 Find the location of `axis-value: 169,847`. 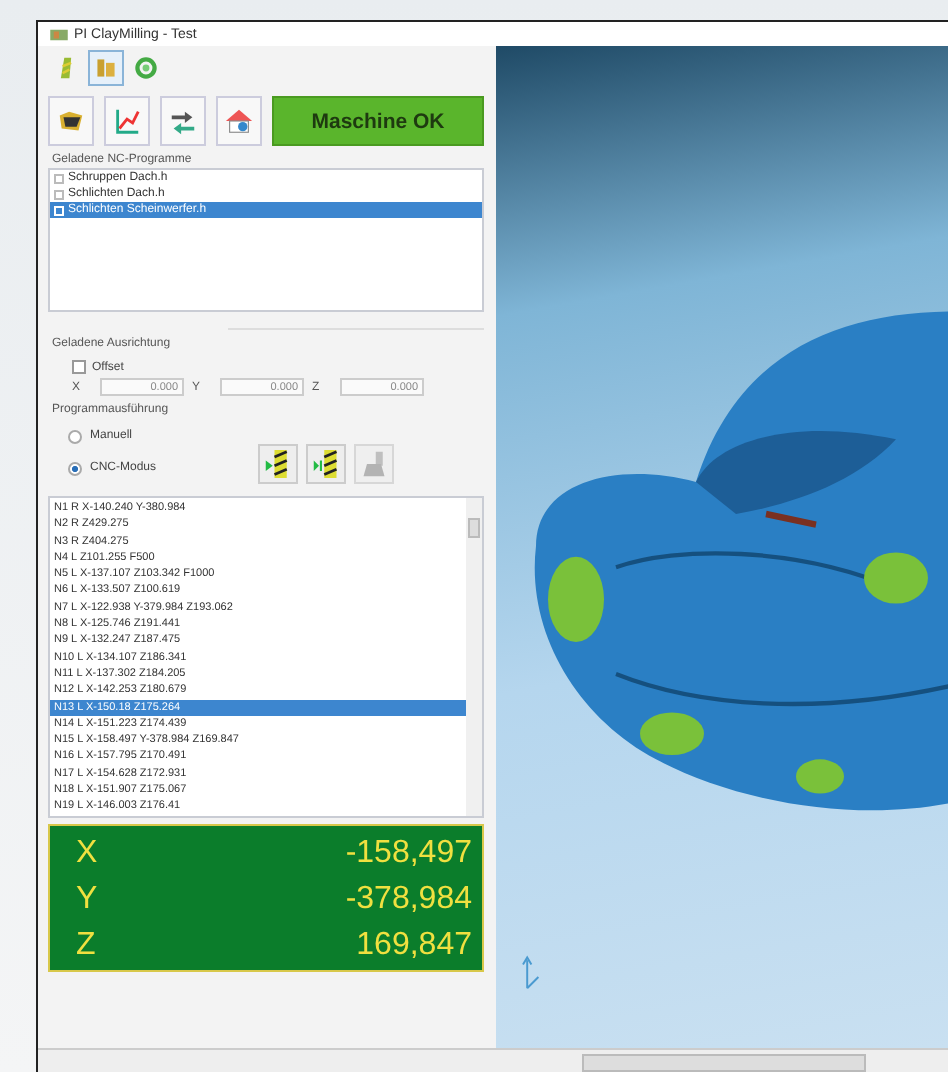

axis-value: 169,847 is located at coordinates (414, 946).